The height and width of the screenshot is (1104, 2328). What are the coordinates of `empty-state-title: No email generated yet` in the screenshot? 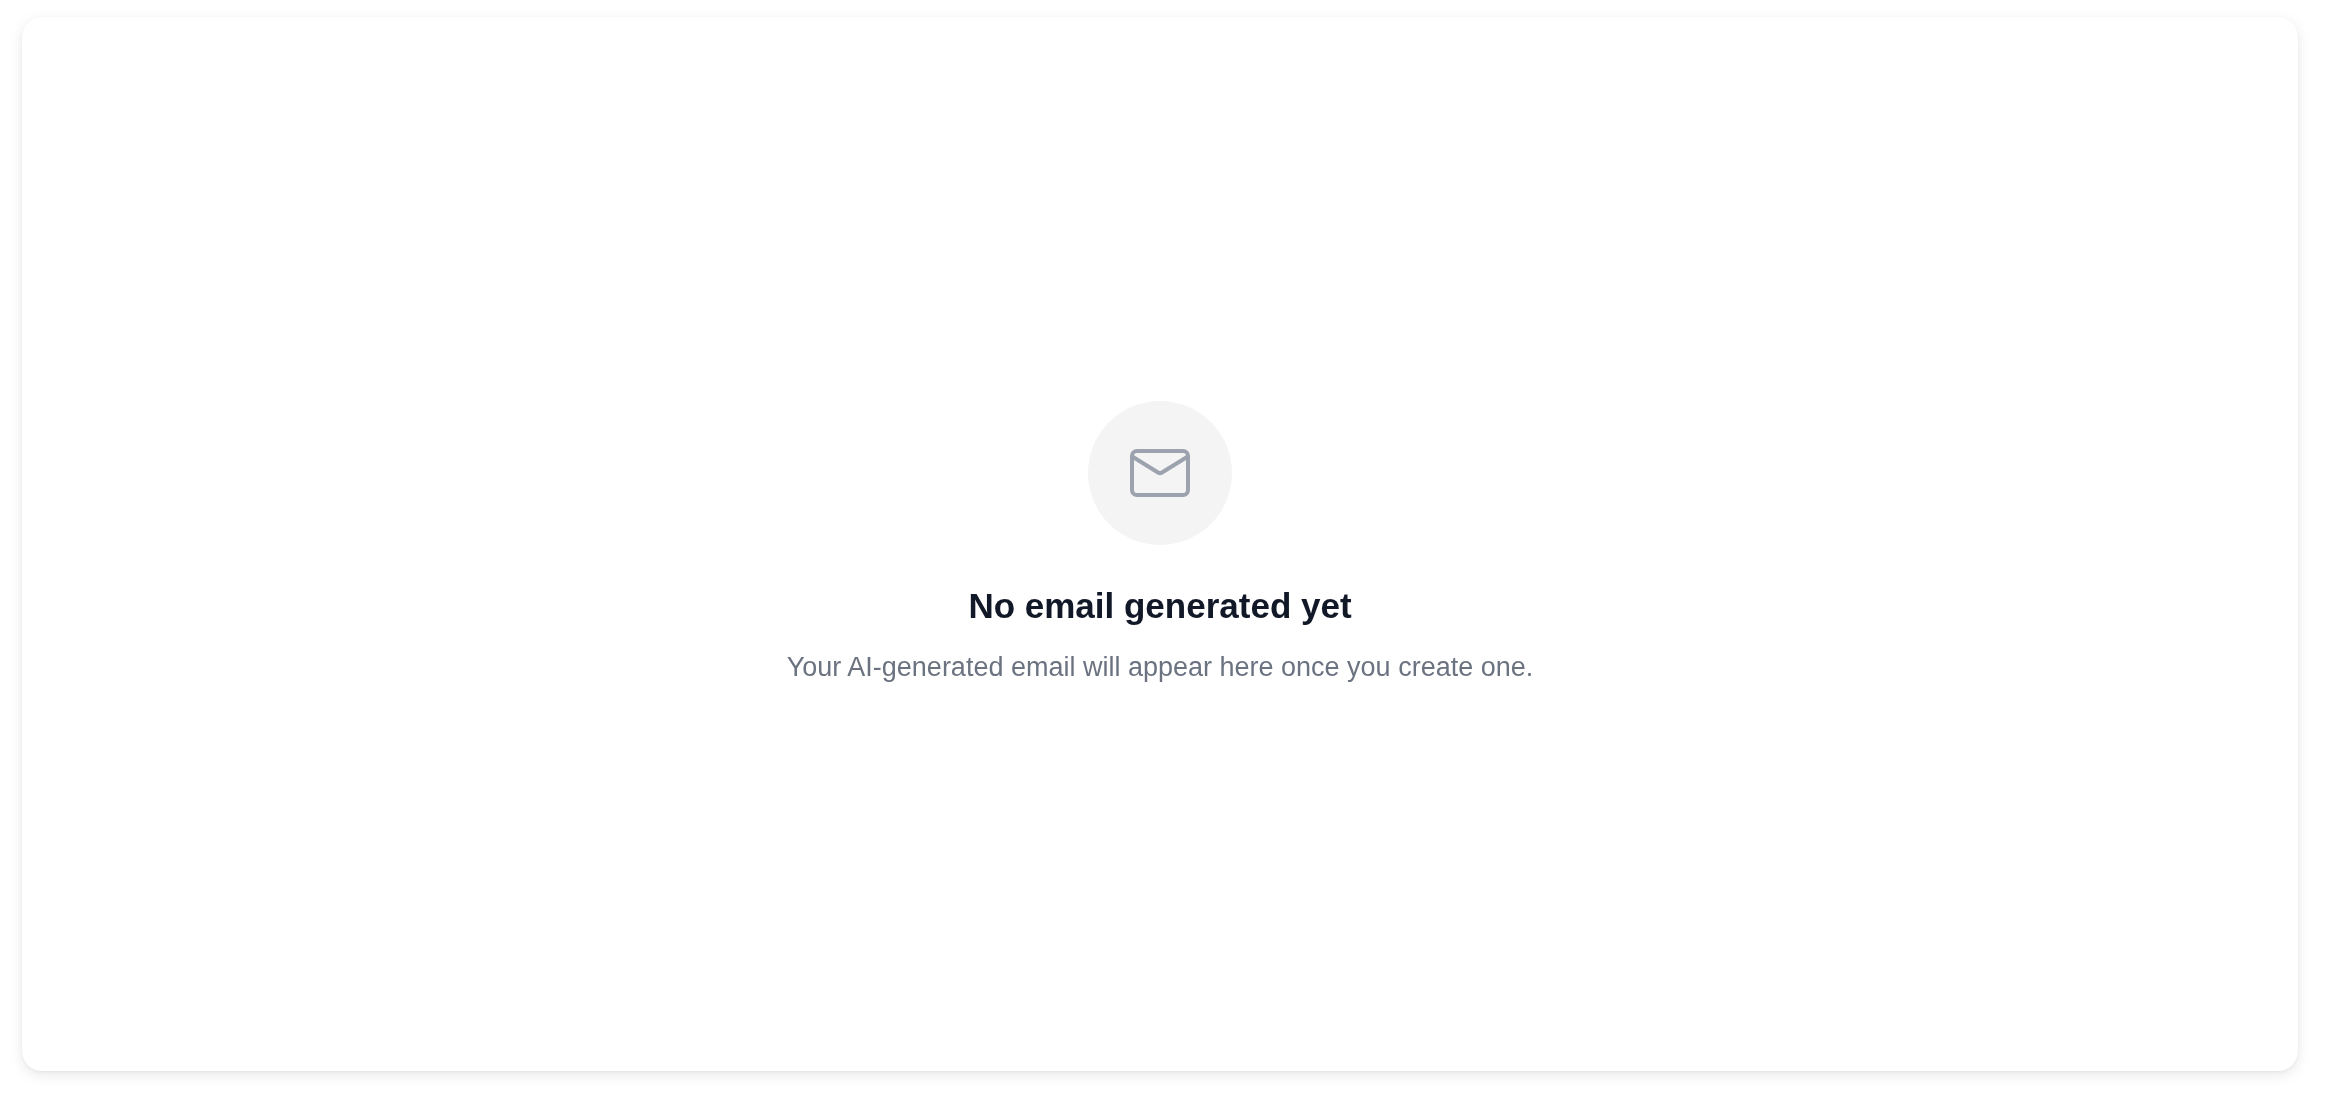 It's located at (1160, 606).